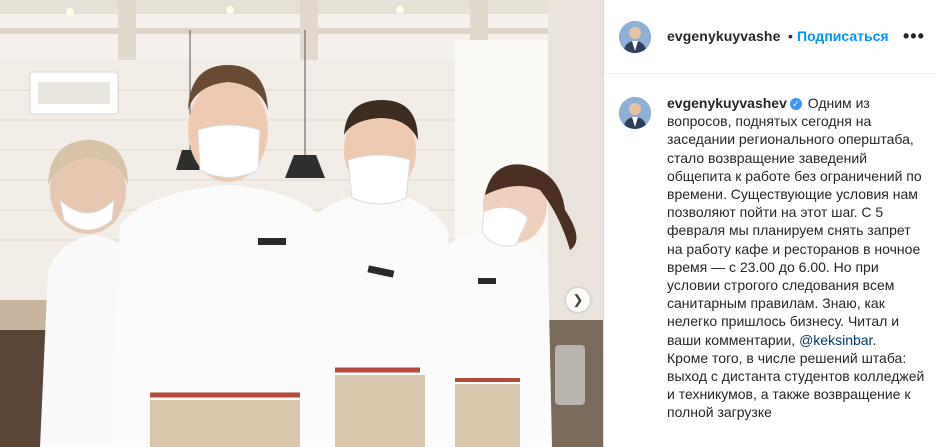 Image resolution: width=937 pixels, height=447 pixels. I want to click on post-header: evgenykuyvashe • Подписаться •••, so click(770, 37).